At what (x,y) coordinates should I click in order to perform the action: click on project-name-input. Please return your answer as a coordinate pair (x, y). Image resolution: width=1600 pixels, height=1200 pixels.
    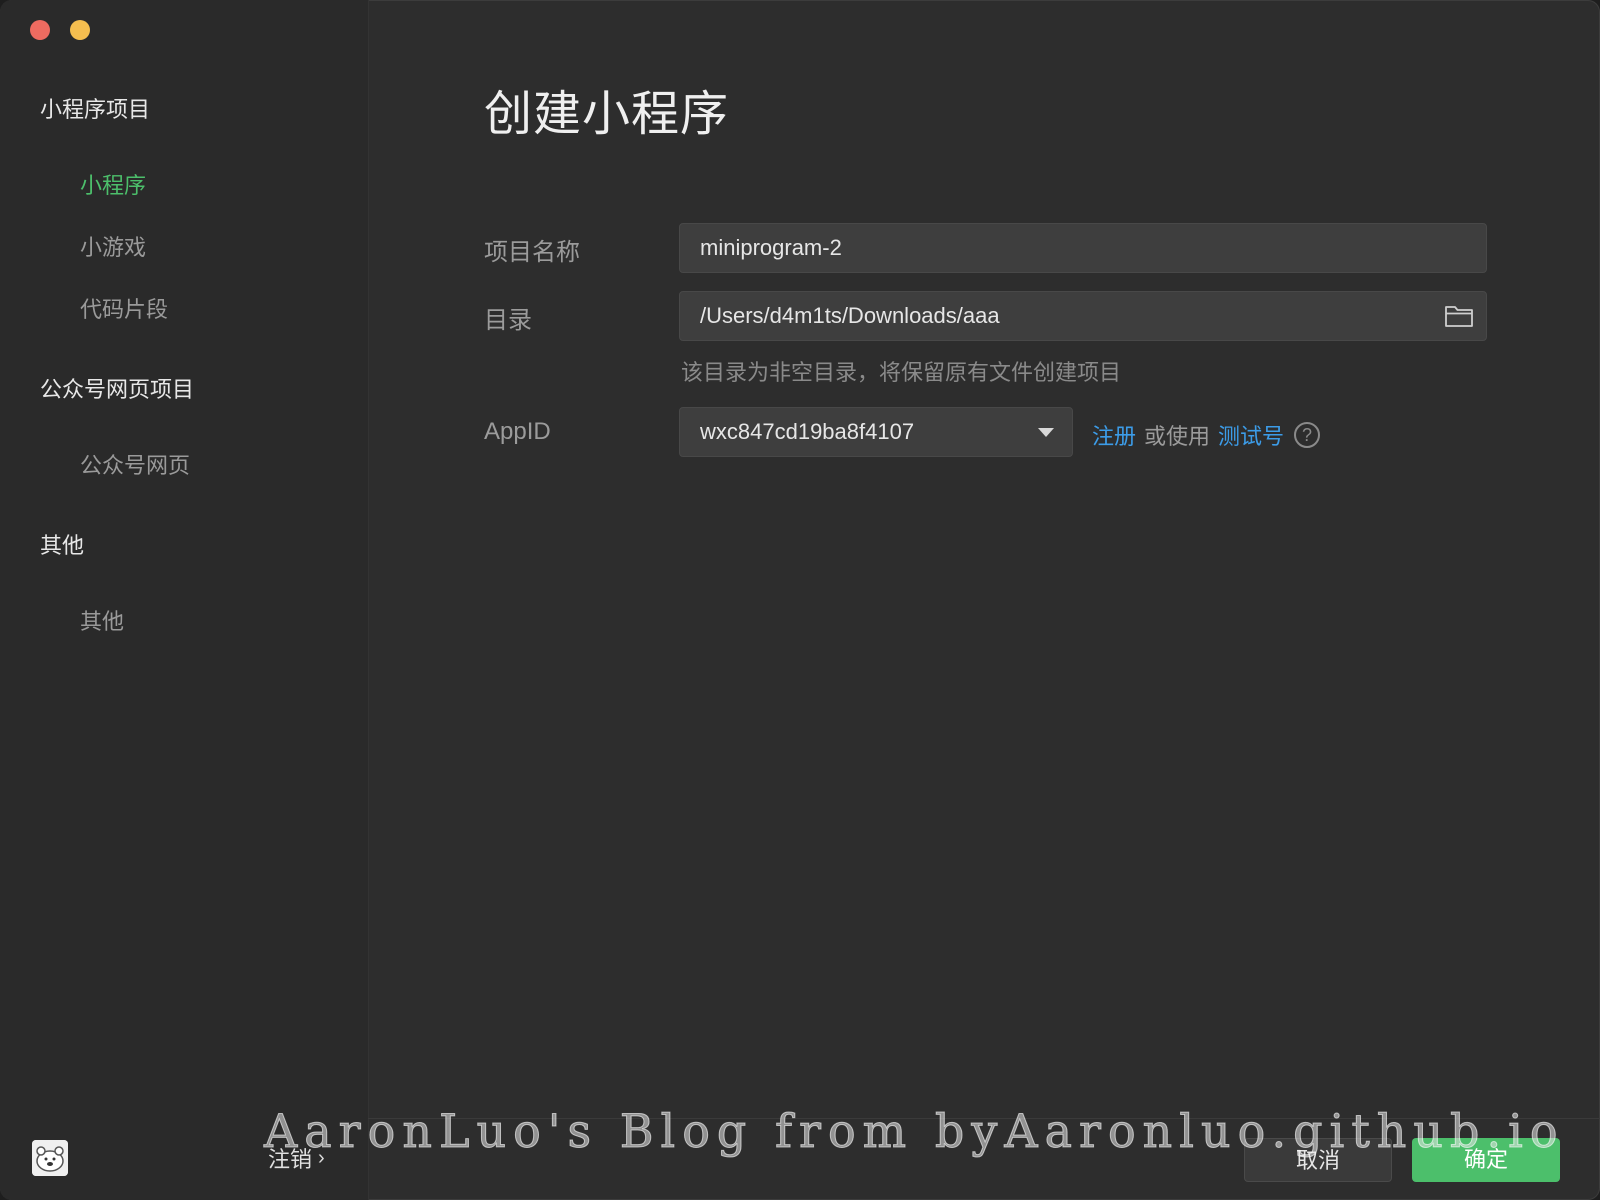
    Looking at the image, I should click on (1062, 248).